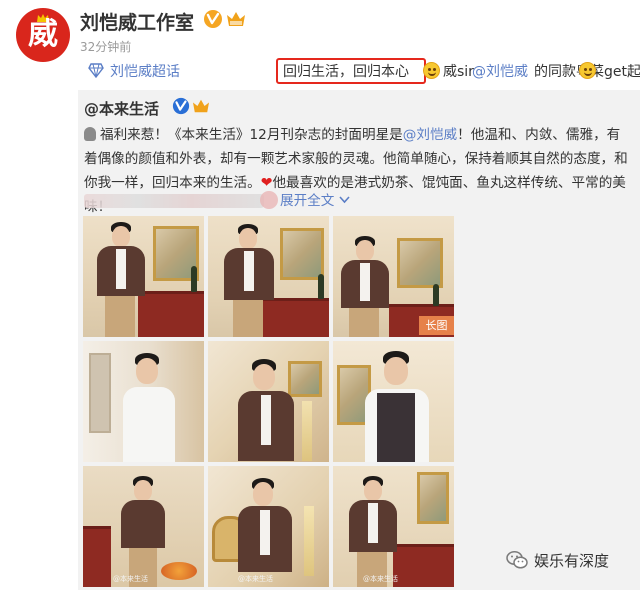 The image size is (640, 590). What do you see at coordinates (96, 70) in the screenshot?
I see `diamond-topic-icon` at bounding box center [96, 70].